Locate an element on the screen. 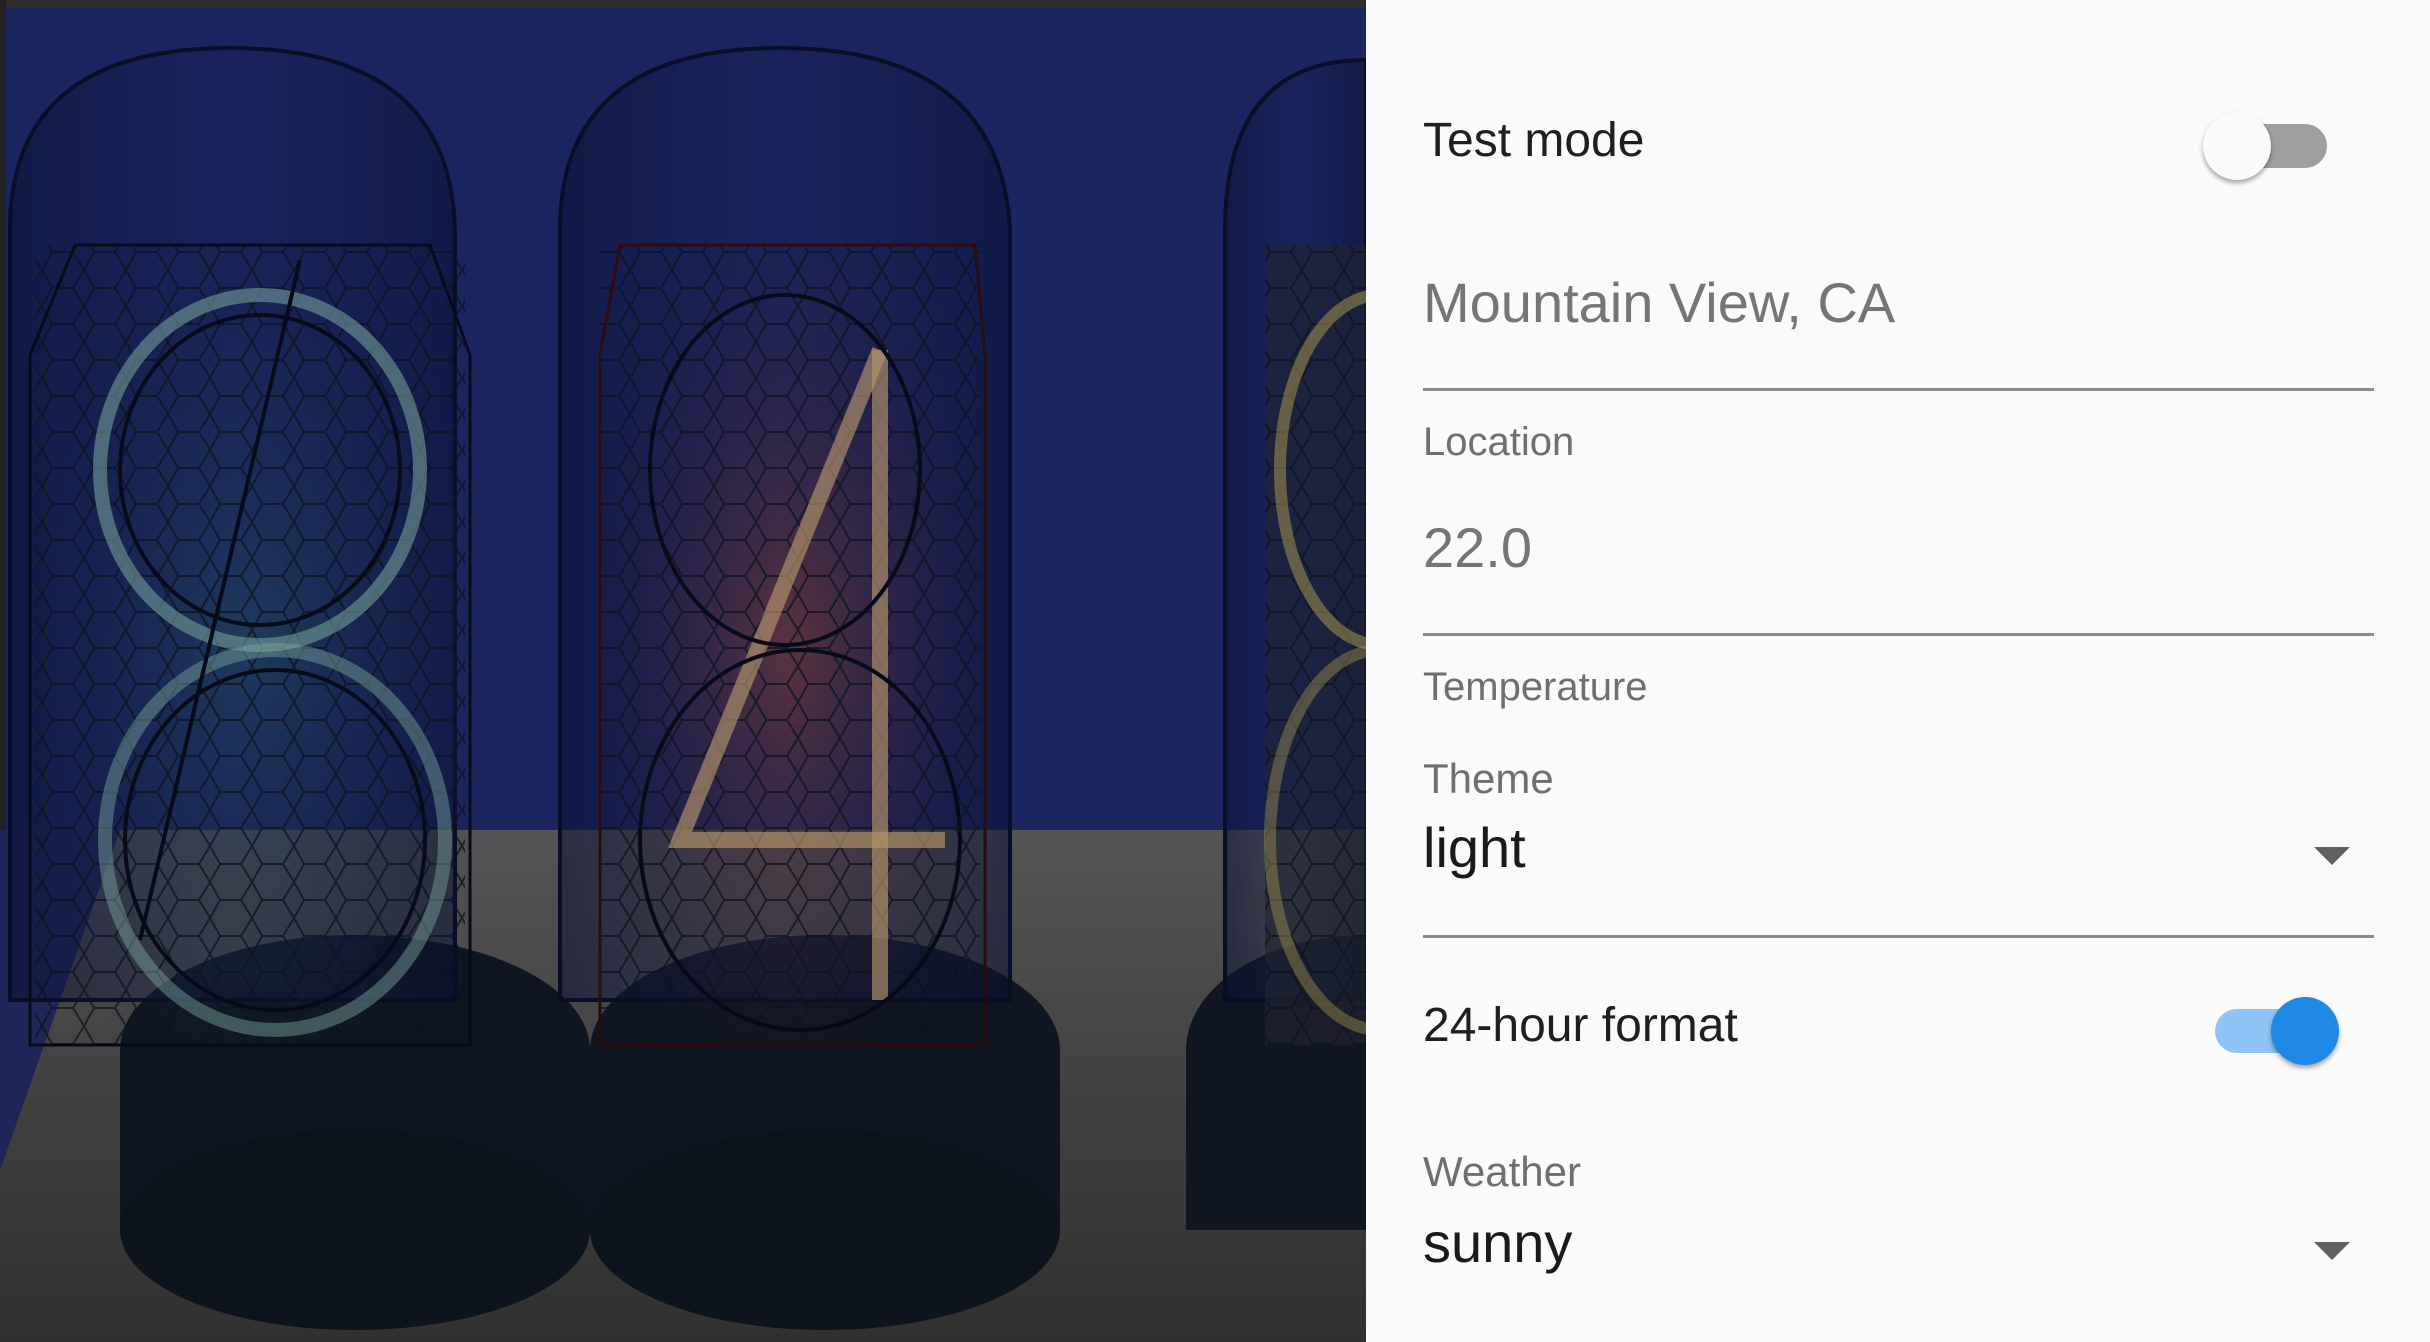 The height and width of the screenshot is (1342, 2430). weather-dropdown-arrow-icon is located at coordinates (2332, 1251).